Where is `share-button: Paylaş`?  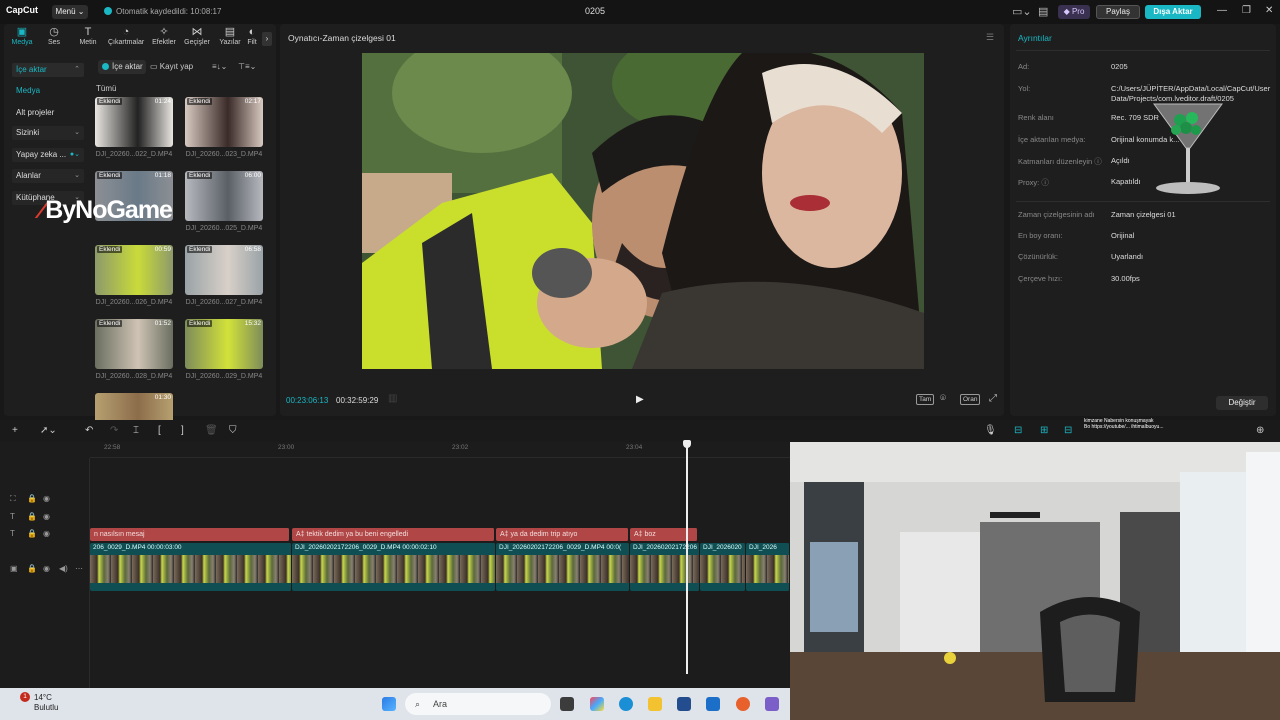 share-button: Paylaş is located at coordinates (1118, 12).